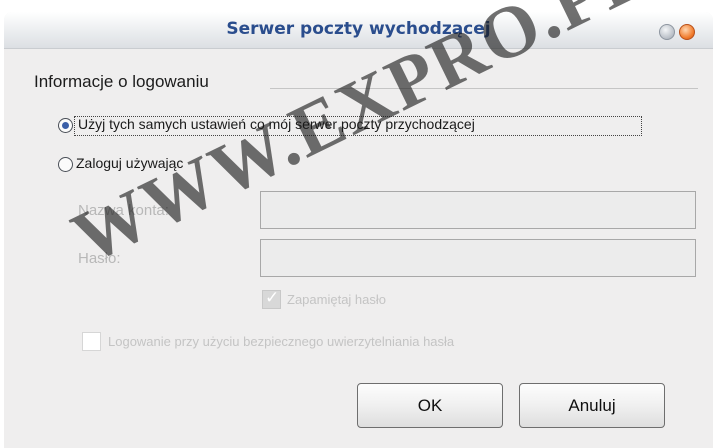  Describe the element at coordinates (484, 88) in the screenshot. I see `group-divider` at that location.